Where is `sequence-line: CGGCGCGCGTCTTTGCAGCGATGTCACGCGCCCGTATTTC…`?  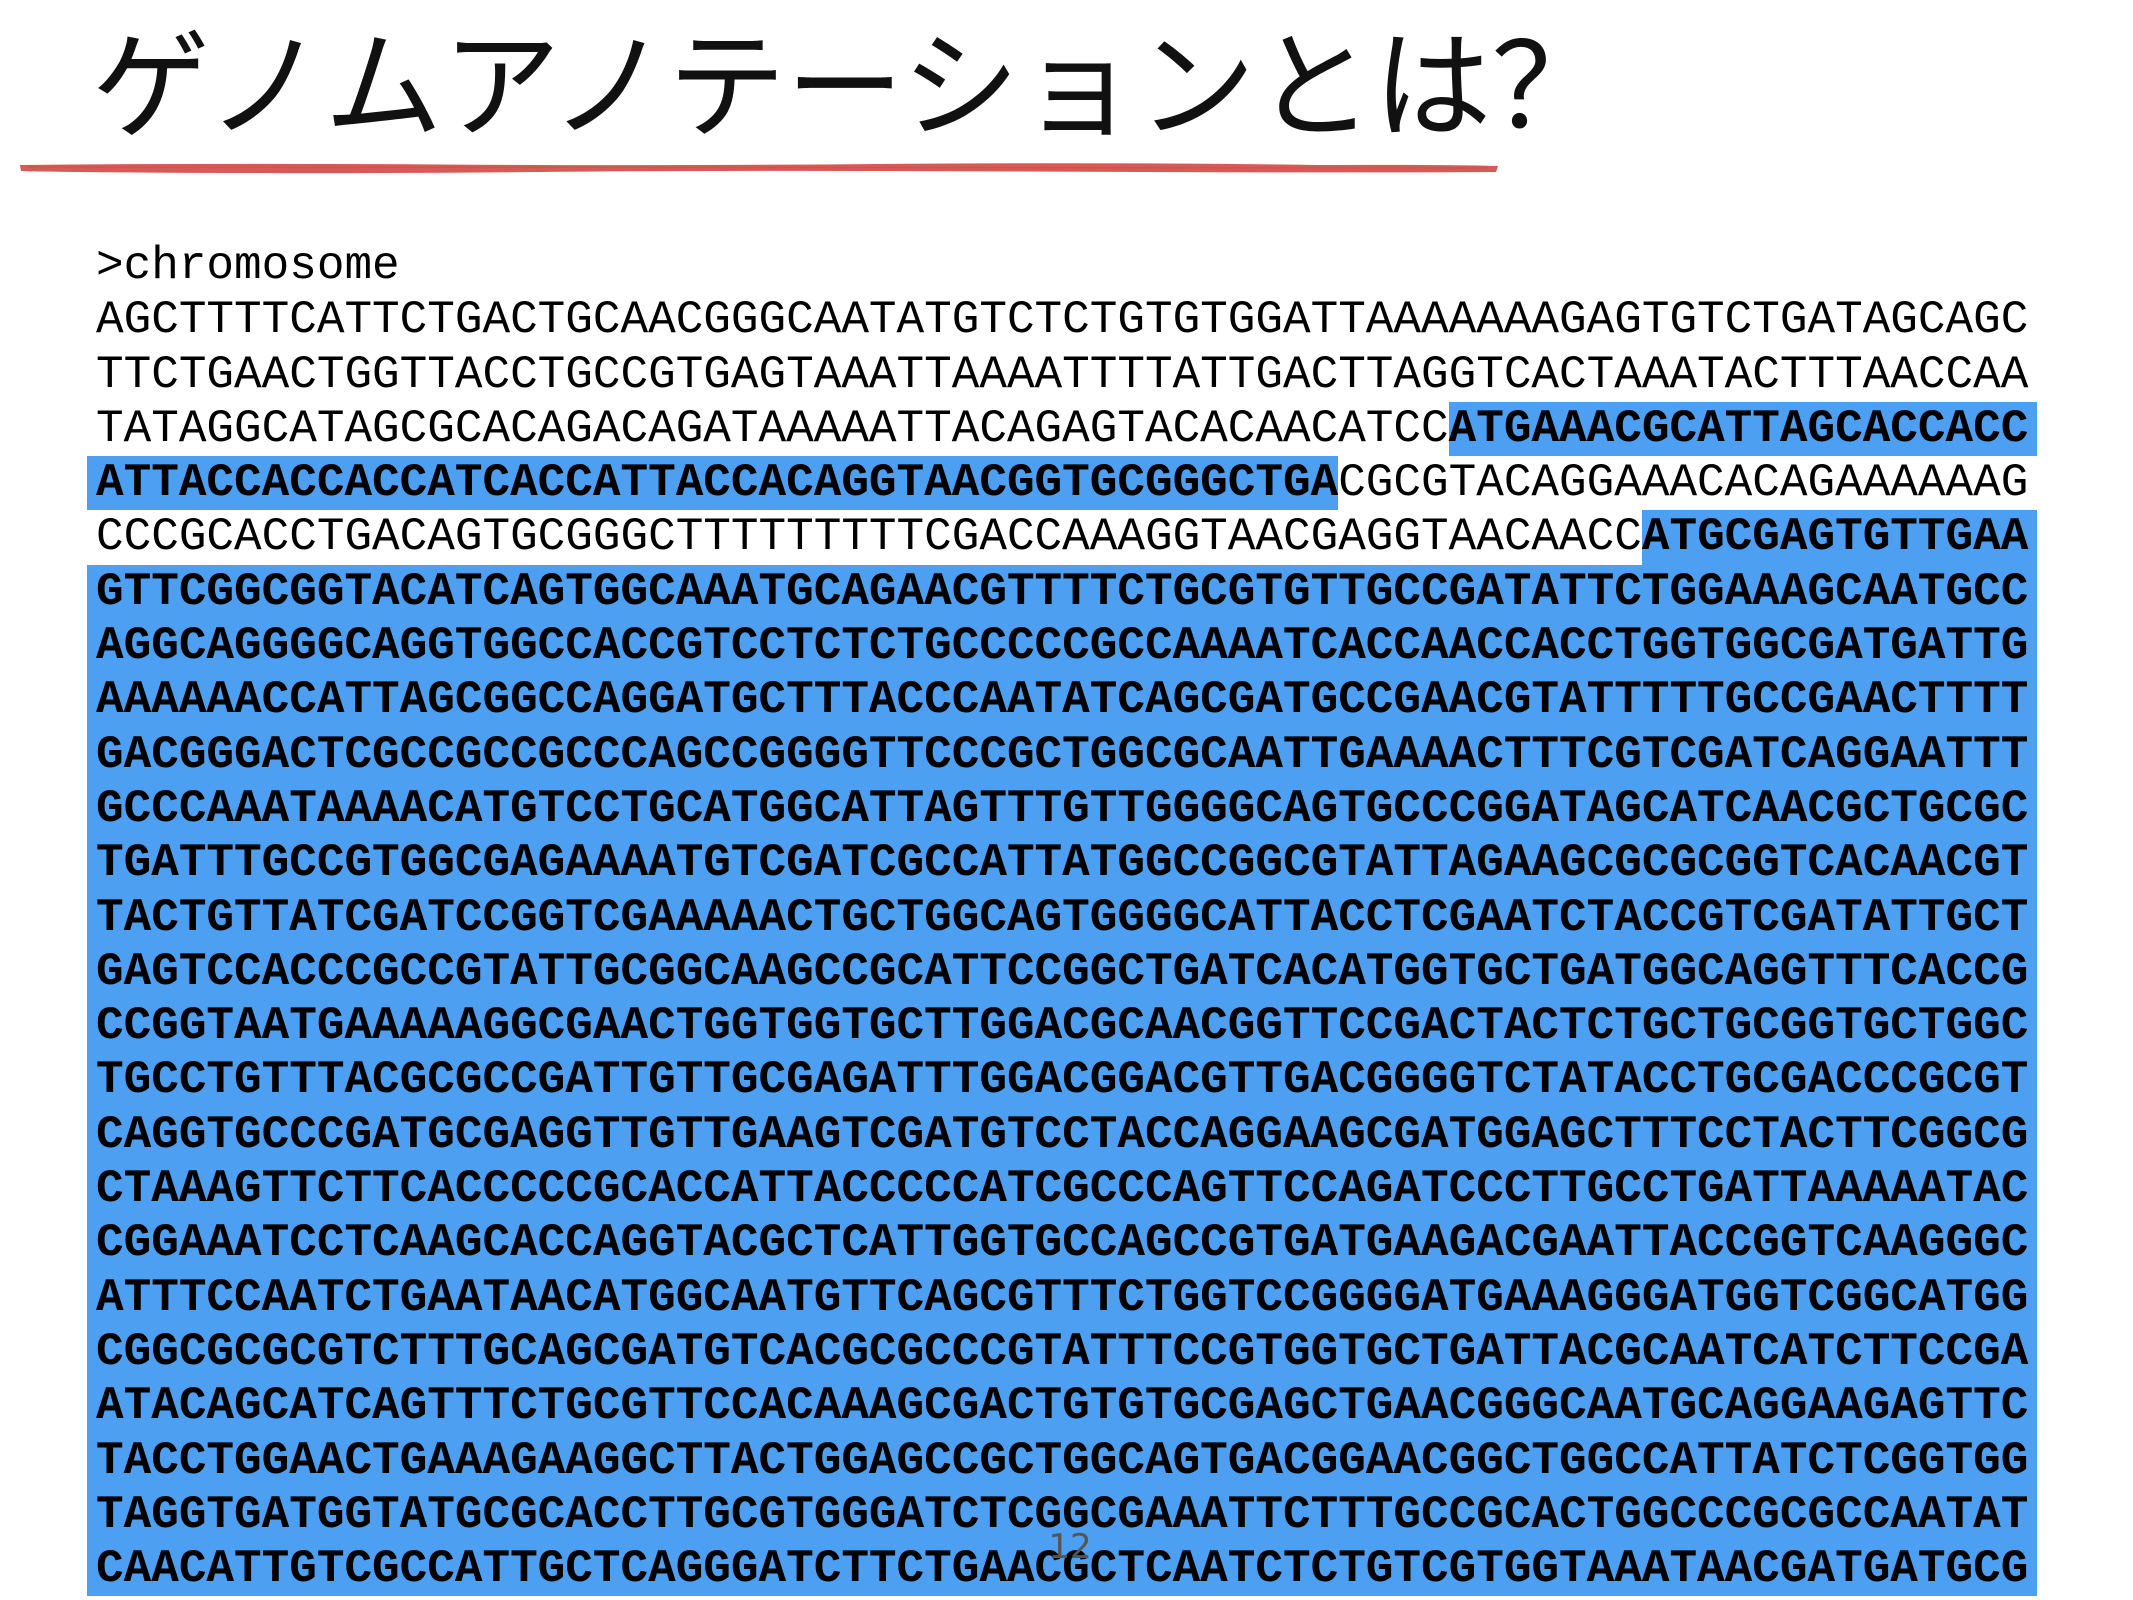
sequence-line: CGGCGCGCGTCTTTGCAGCGATGTCACGCGCCCGTATTTC… is located at coordinates (1062, 1352).